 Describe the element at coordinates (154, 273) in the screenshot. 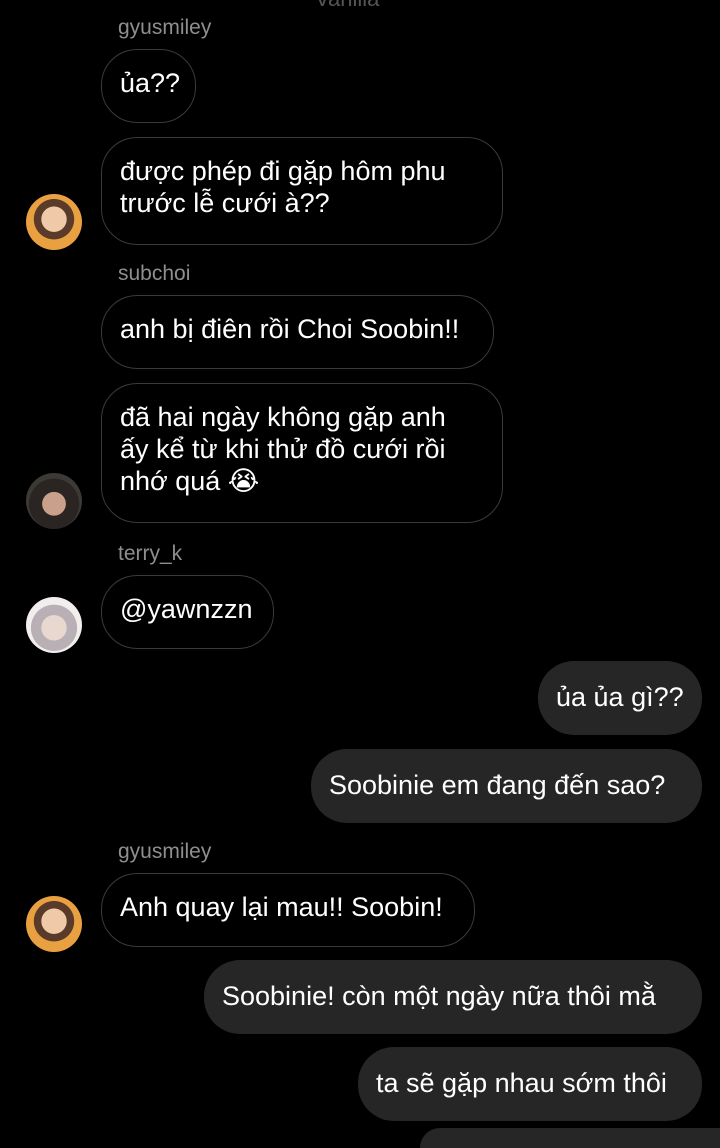

I see `sender-username: subchoi` at that location.